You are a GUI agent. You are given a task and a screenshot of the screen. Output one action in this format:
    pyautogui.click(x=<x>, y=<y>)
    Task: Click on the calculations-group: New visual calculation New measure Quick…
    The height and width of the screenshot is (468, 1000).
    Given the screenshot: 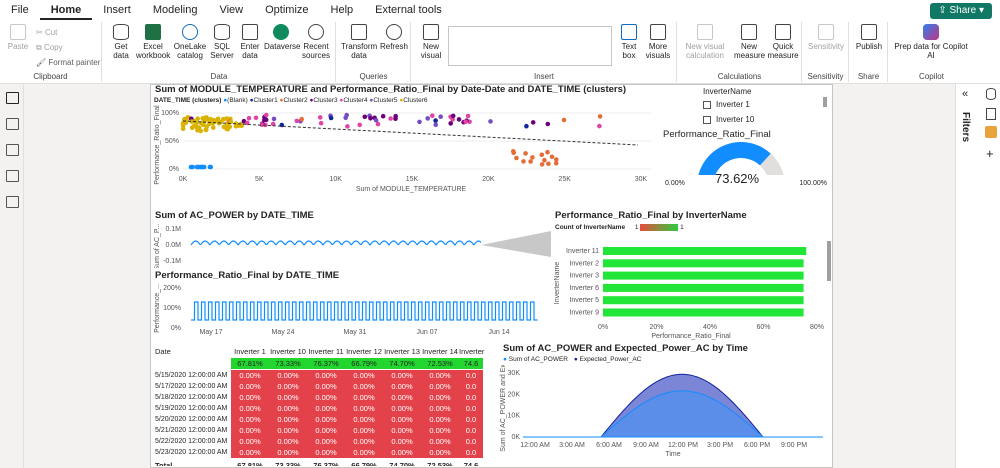 What is the action you would take?
    pyautogui.click(x=740, y=52)
    